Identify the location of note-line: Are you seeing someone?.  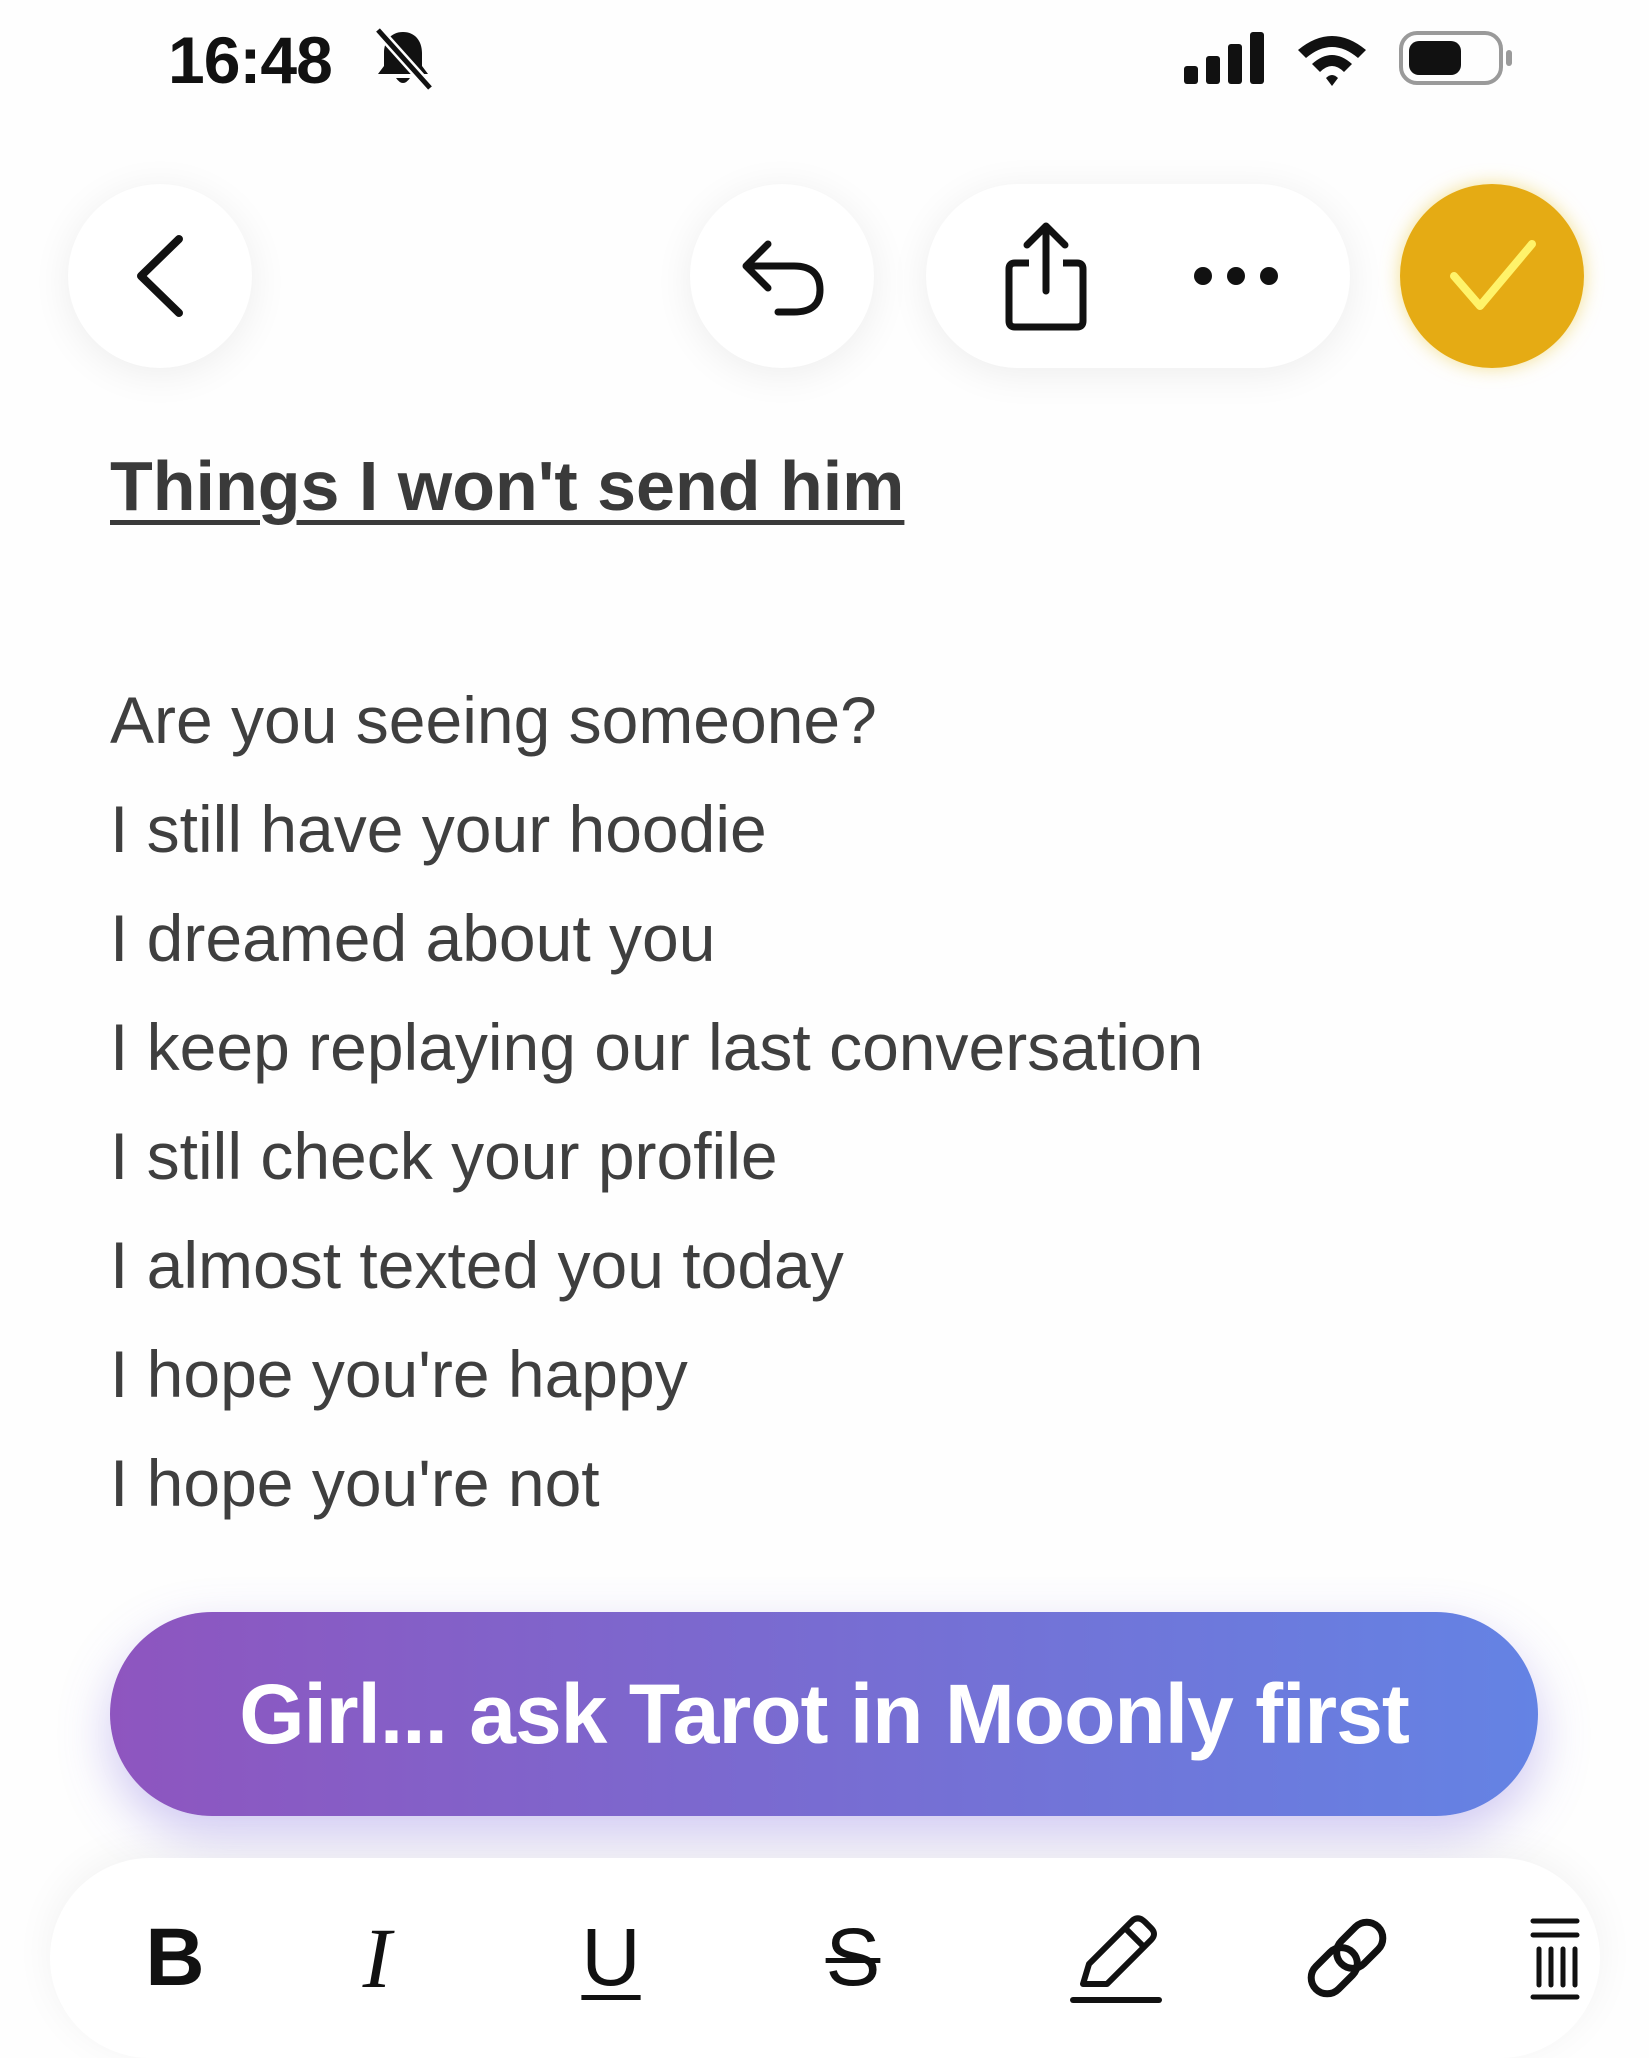
(493, 720).